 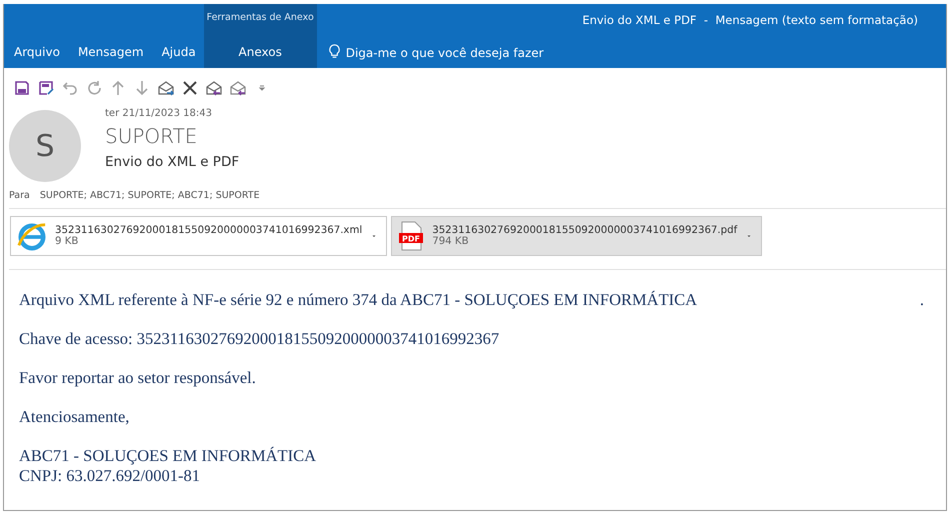 I want to click on ribbon-tab: Mensagem, so click(x=110, y=36).